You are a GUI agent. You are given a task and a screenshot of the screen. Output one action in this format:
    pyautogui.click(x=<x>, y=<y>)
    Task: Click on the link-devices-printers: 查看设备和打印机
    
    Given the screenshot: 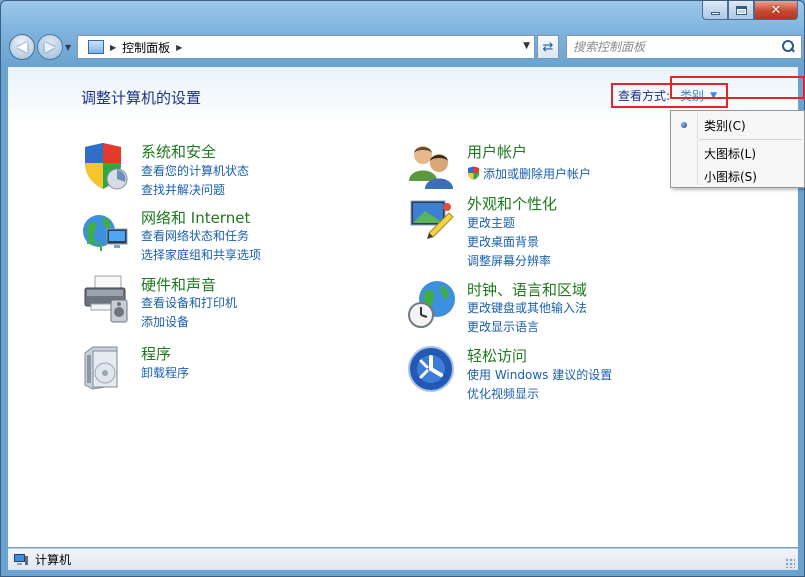 What is the action you would take?
    pyautogui.click(x=189, y=302)
    